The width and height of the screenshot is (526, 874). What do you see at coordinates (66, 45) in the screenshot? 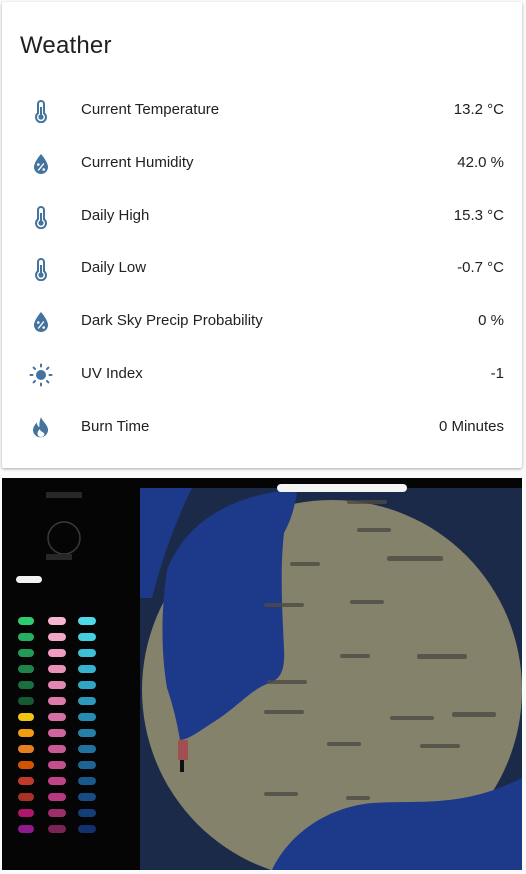
I see `card-title: Weather` at bounding box center [66, 45].